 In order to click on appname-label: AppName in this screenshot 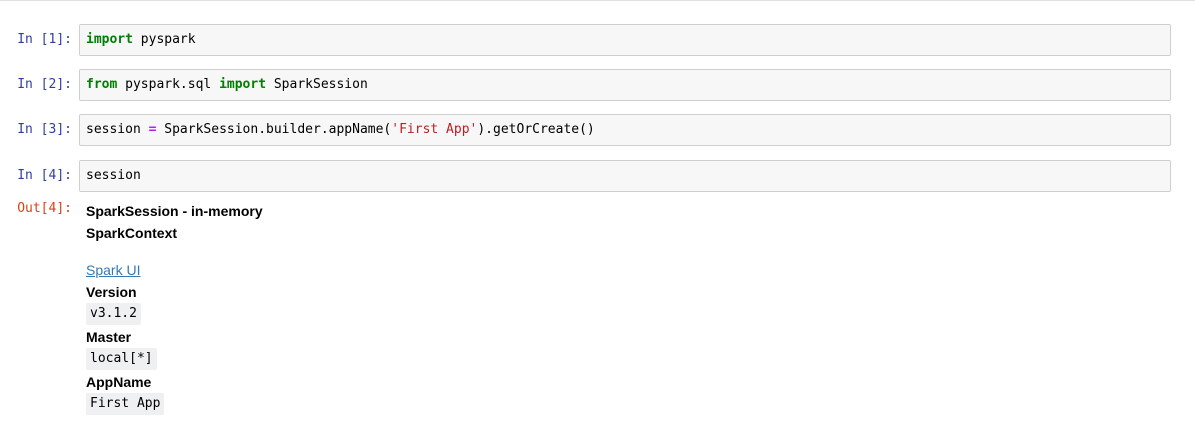, I will do `click(119, 382)`.